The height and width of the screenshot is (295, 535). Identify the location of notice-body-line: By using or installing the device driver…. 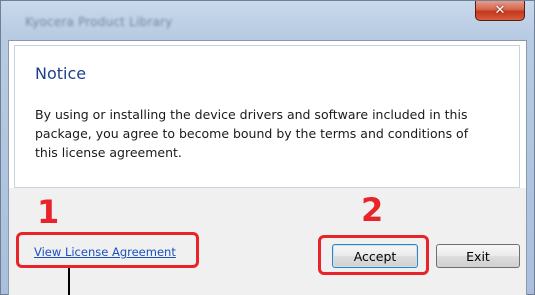
(251, 114).